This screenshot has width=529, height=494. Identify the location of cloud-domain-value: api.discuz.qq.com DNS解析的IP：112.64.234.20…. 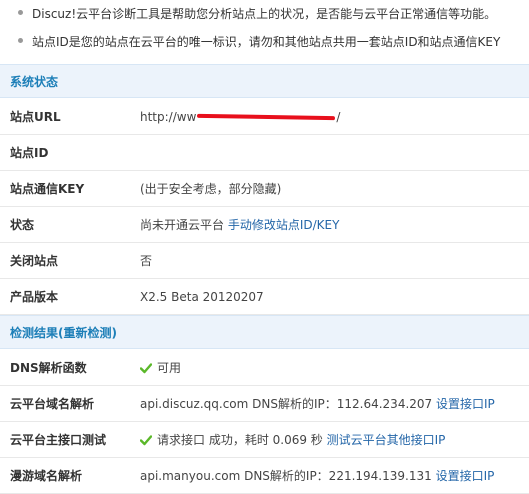
(317, 404).